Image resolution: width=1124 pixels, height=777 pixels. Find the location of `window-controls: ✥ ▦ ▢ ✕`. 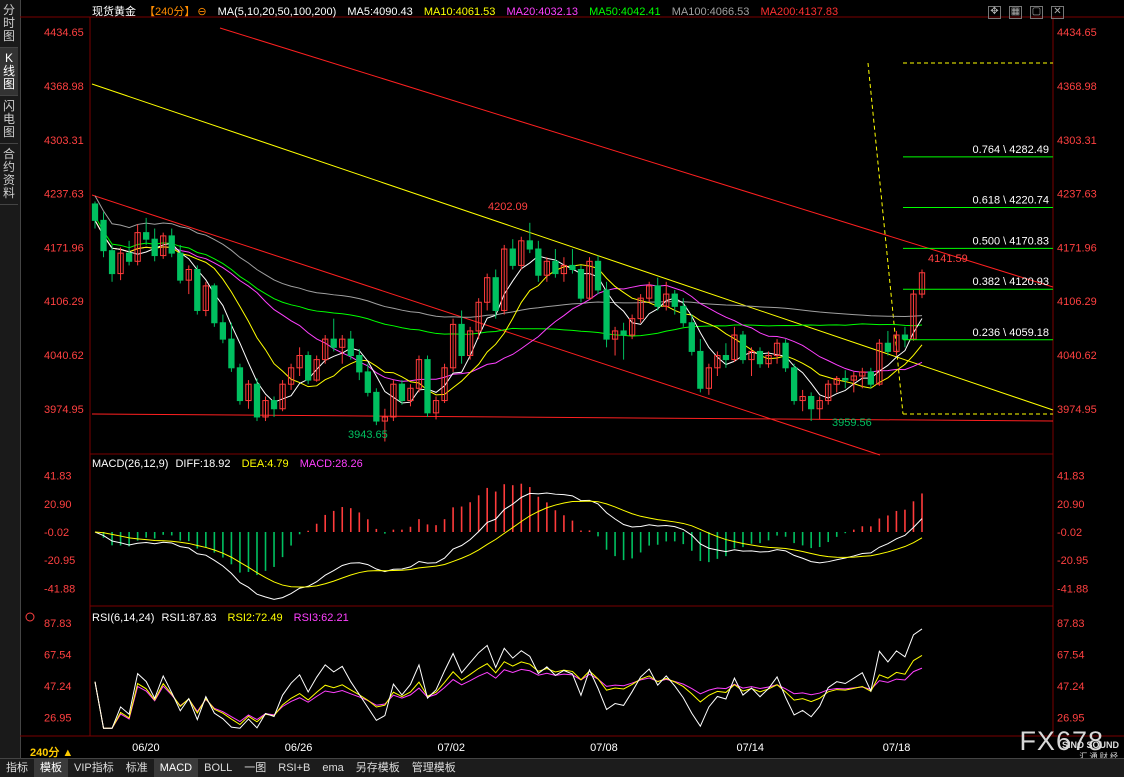

window-controls: ✥ ▦ ▢ ✕ is located at coordinates (1022, 11).